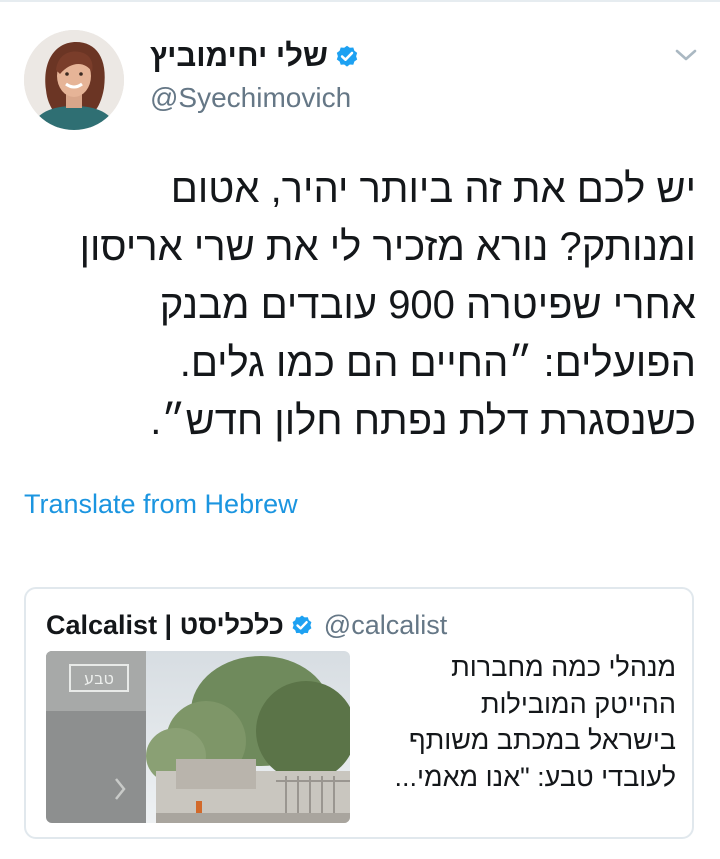 This screenshot has width=720, height=859. I want to click on tweet-text-line: אחרי שפיטרה 900 עובדים מבנק, so click(427, 305).